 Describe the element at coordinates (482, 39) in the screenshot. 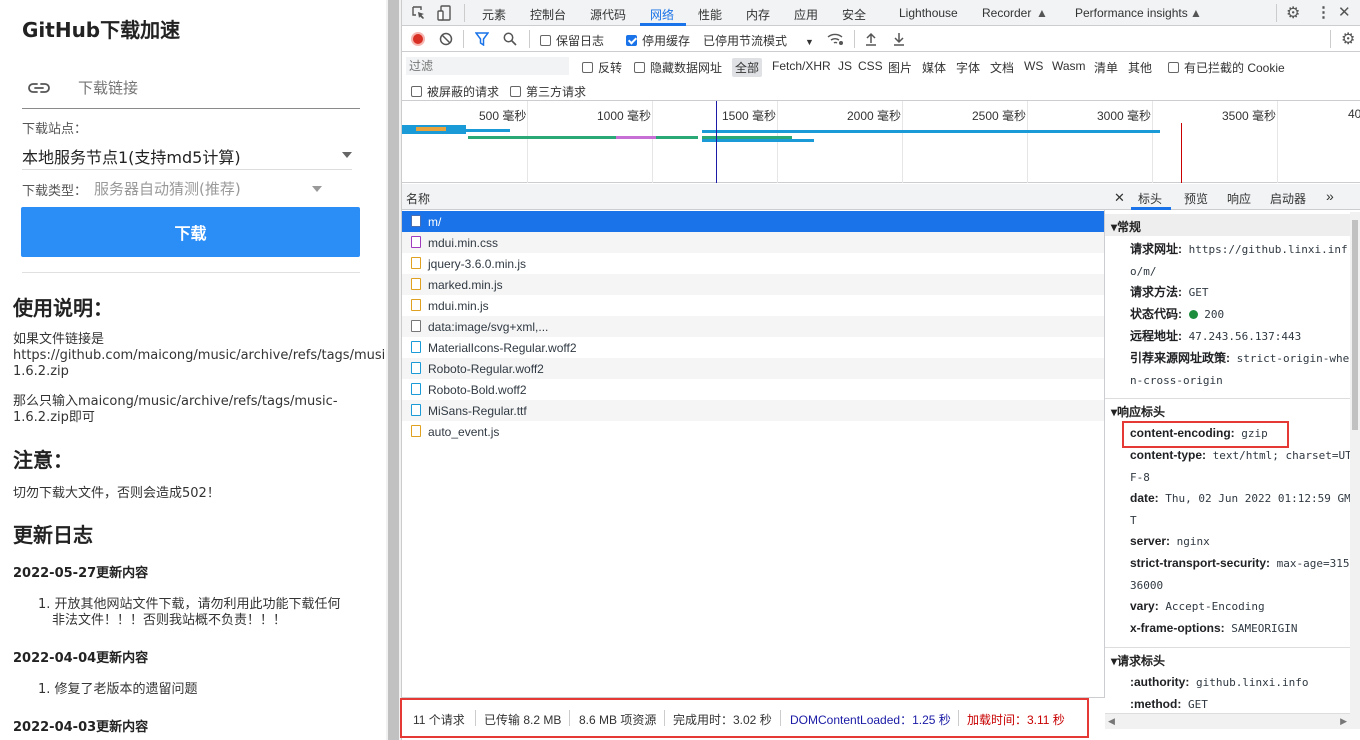

I see `filter-icon` at that location.